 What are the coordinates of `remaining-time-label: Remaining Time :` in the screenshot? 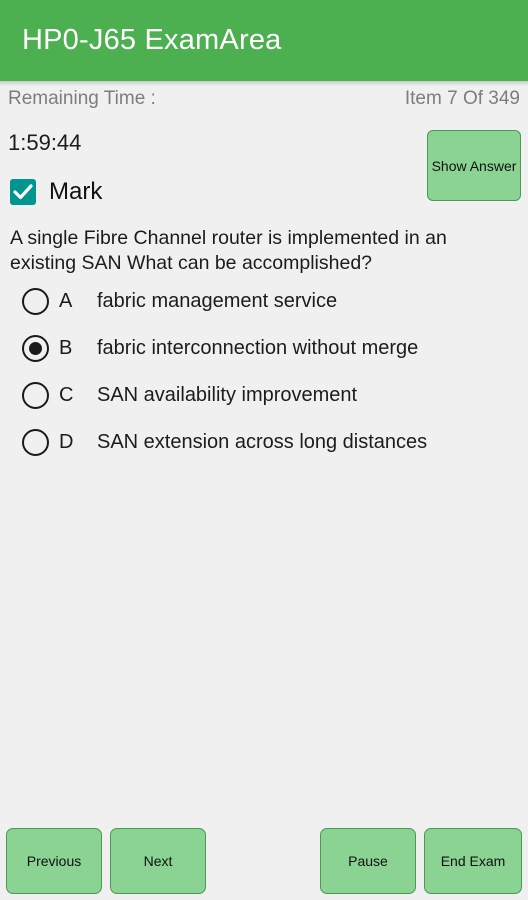 It's located at (82, 98).